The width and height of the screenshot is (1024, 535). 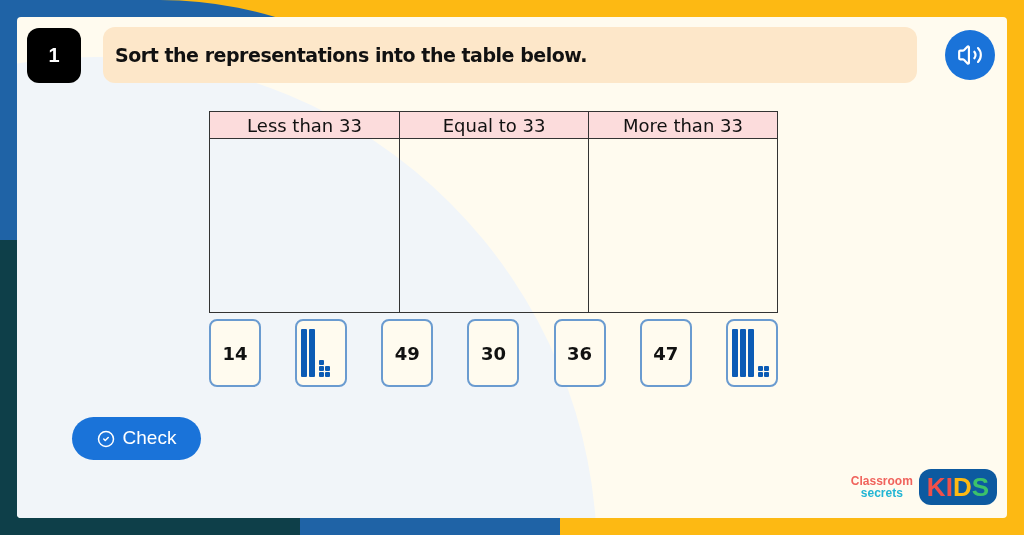 I want to click on question-number: 1, so click(x=54, y=55).